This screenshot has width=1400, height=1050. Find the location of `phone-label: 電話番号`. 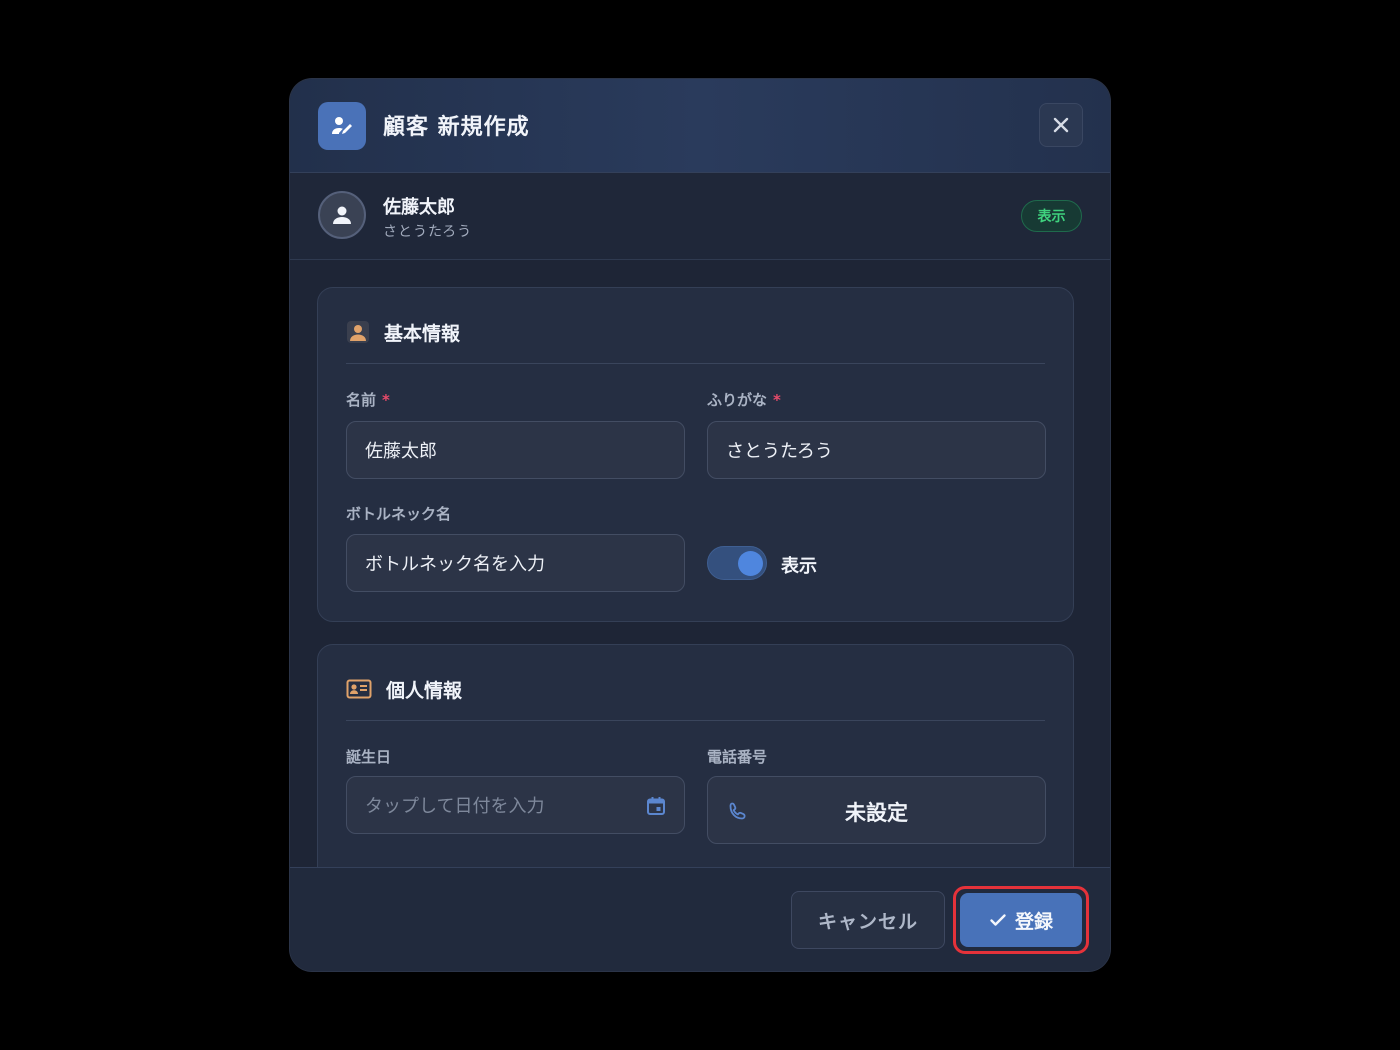

phone-label: 電話番号 is located at coordinates (737, 757).